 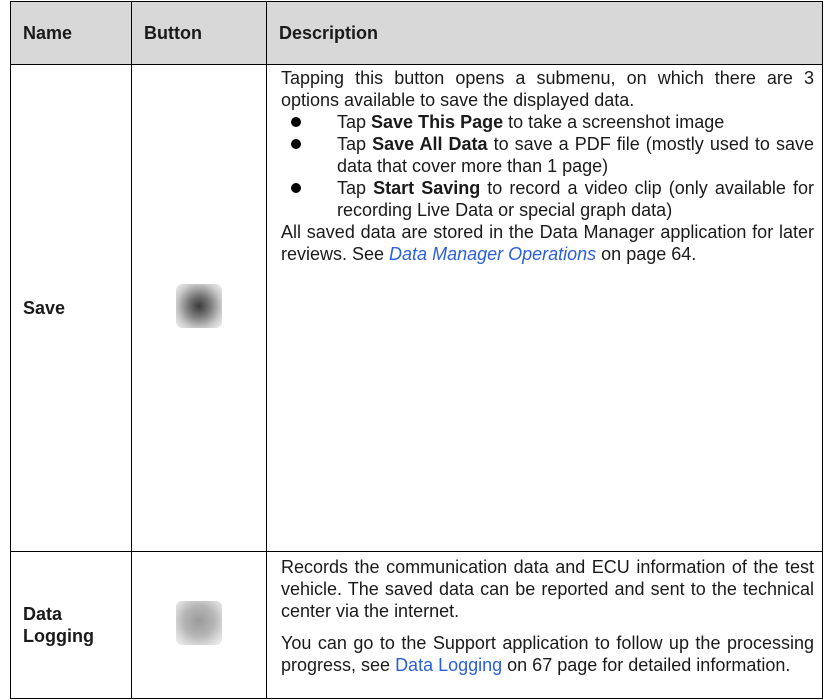 I want to click on data-manager-operations-link: Data Manager Operations, so click(x=492, y=254).